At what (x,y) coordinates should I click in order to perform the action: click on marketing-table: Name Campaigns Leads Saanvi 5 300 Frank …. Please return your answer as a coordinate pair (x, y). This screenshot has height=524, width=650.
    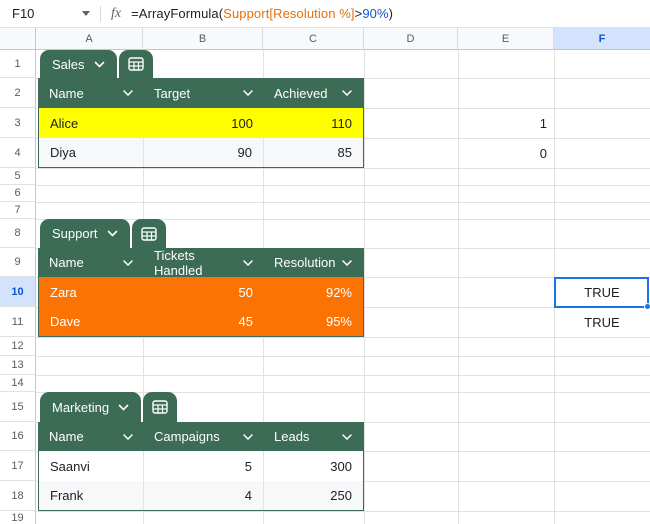
    Looking at the image, I should click on (201, 466).